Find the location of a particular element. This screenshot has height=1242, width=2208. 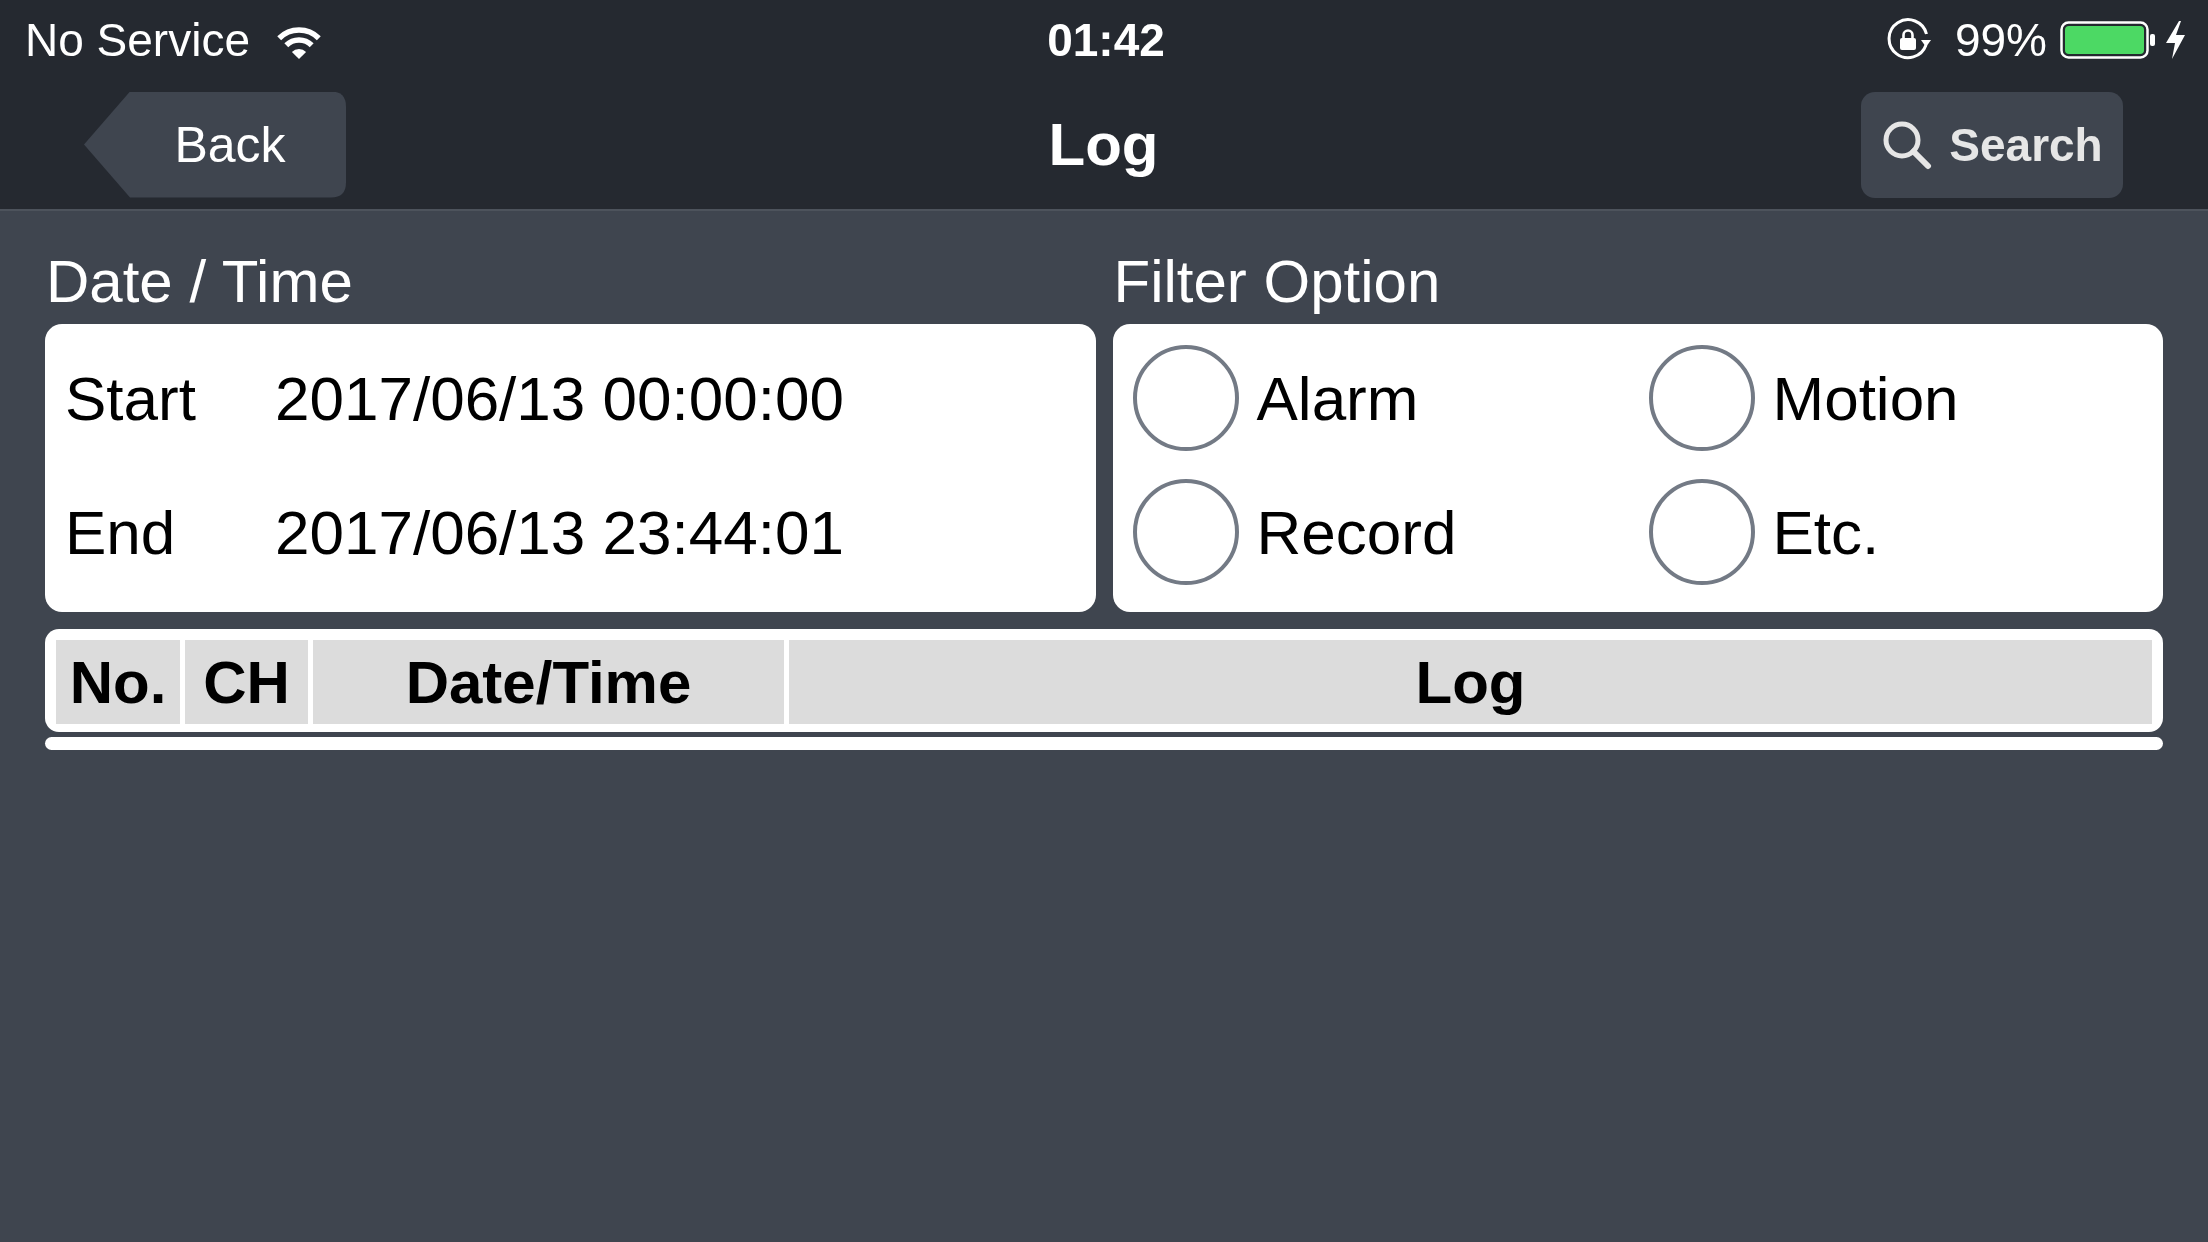

table-header-cell: No. is located at coordinates (118, 682).